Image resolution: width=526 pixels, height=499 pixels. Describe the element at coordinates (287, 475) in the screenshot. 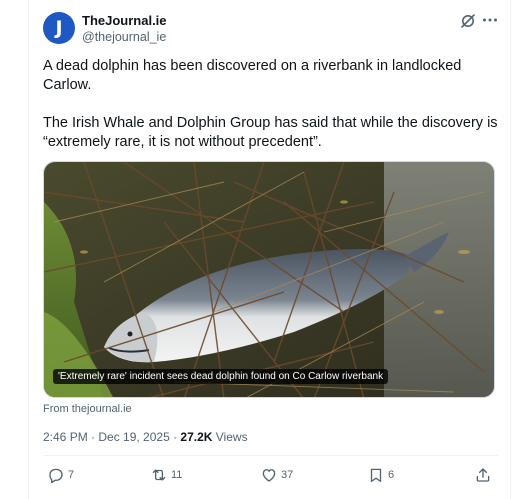

I see `like-count: 37` at that location.